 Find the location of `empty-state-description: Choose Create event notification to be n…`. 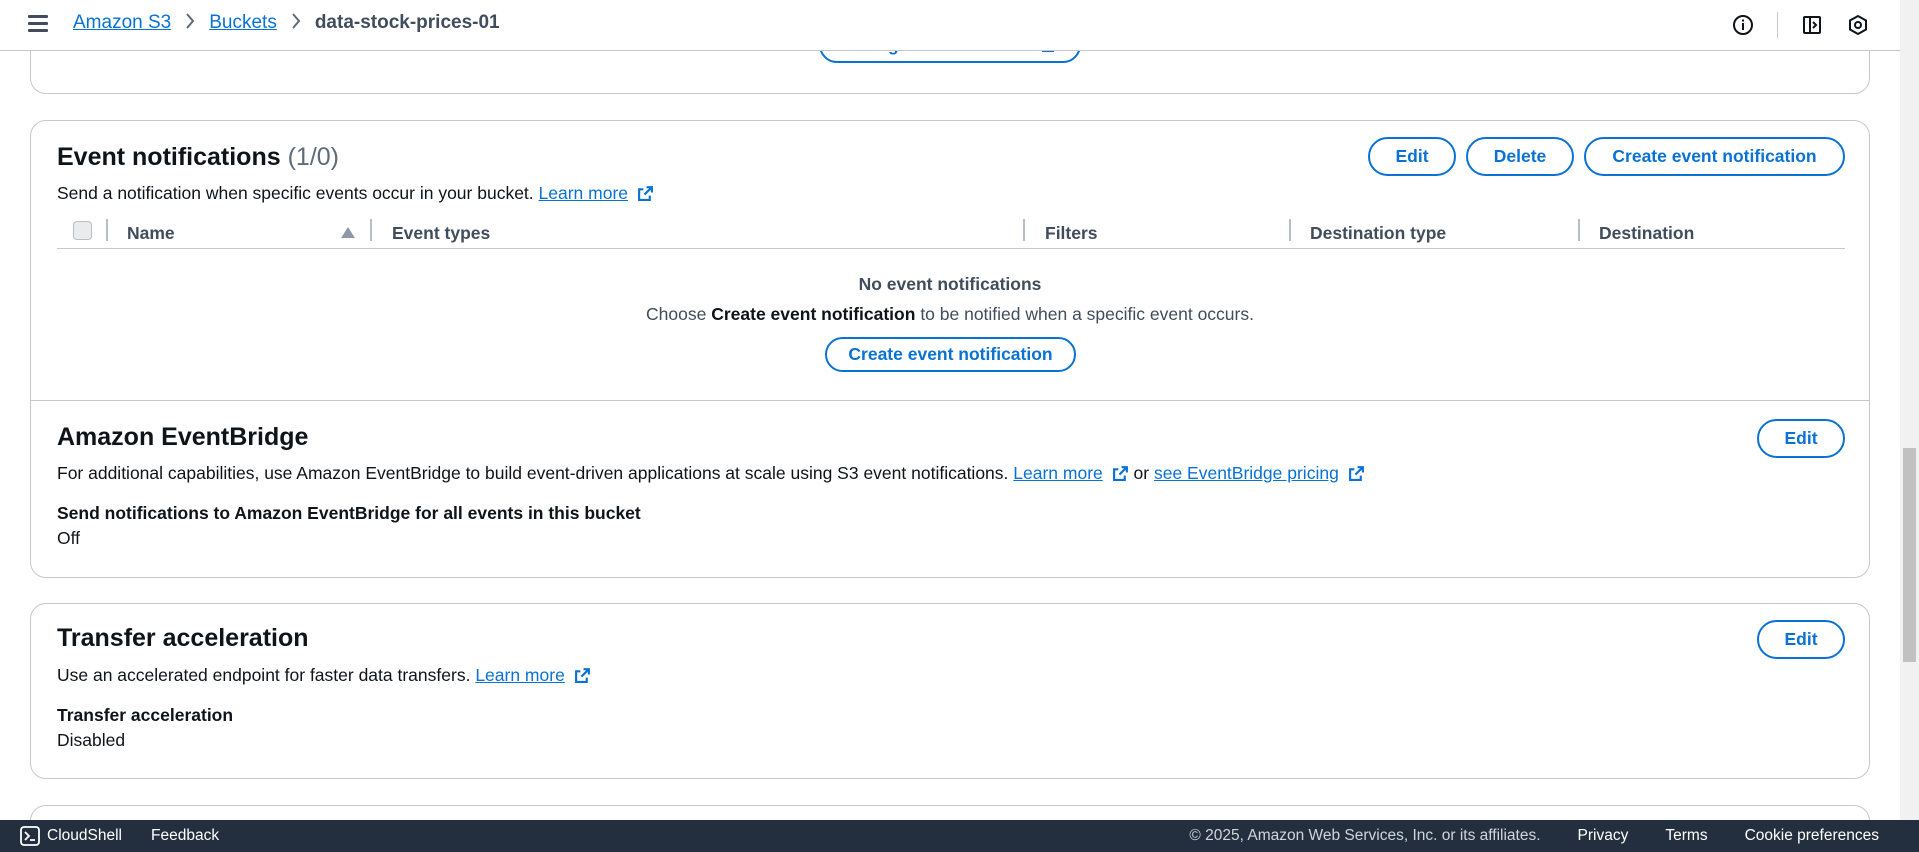

empty-state-description: Choose Create event notification to be n… is located at coordinates (950, 314).